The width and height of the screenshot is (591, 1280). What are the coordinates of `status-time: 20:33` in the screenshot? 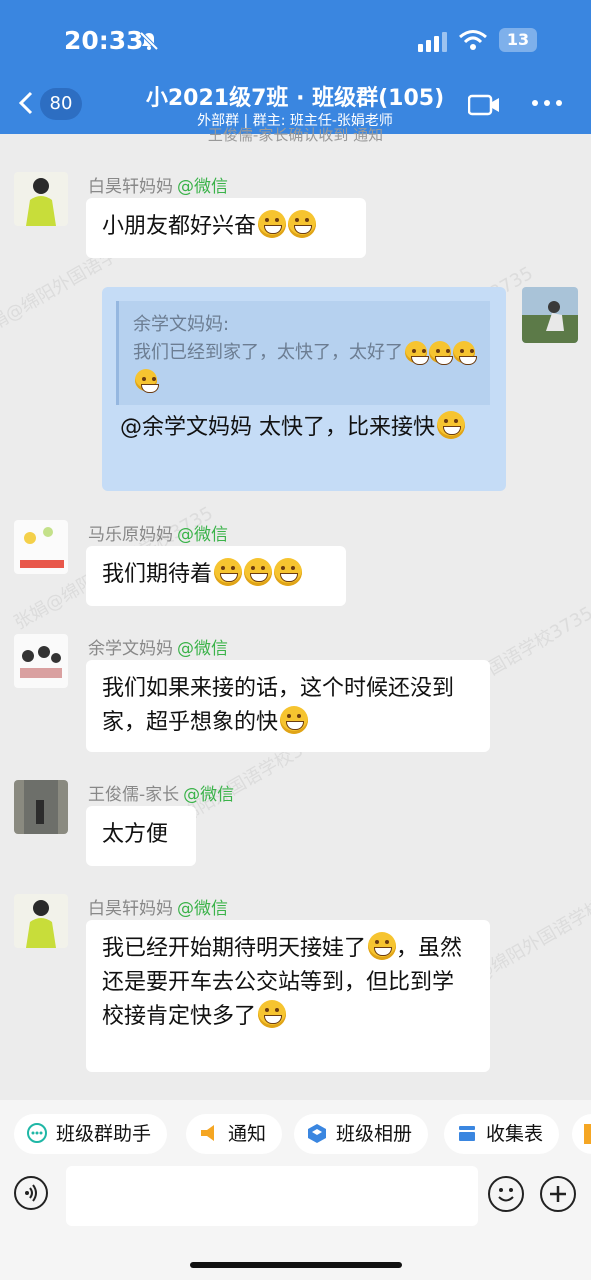 It's located at (104, 40).